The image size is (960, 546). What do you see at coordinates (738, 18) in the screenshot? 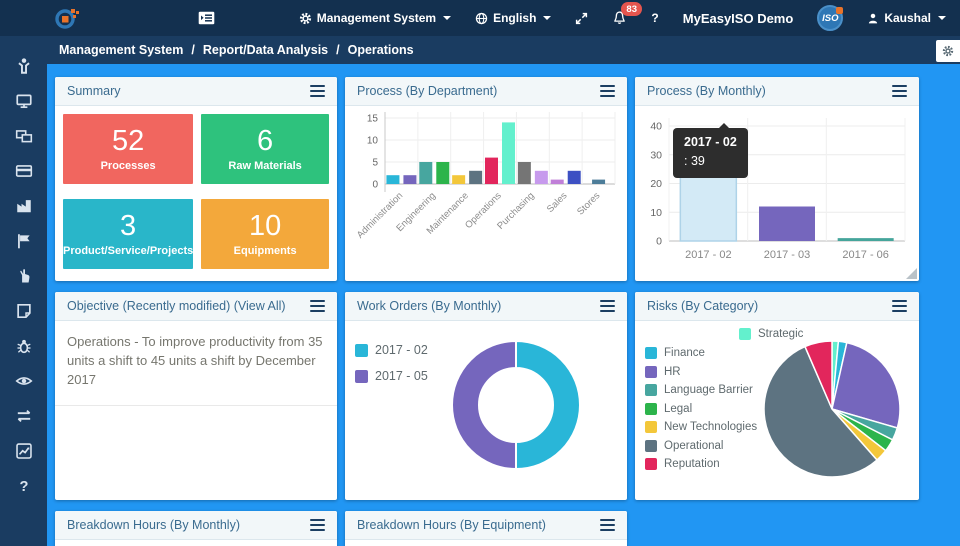
I see `brand-name: MyEasyISO Demo` at bounding box center [738, 18].